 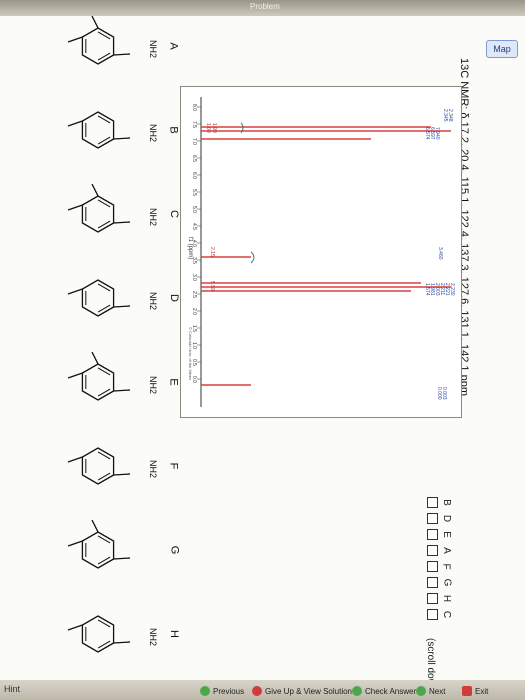 I want to click on previous-button: Previous, so click(x=222, y=691).